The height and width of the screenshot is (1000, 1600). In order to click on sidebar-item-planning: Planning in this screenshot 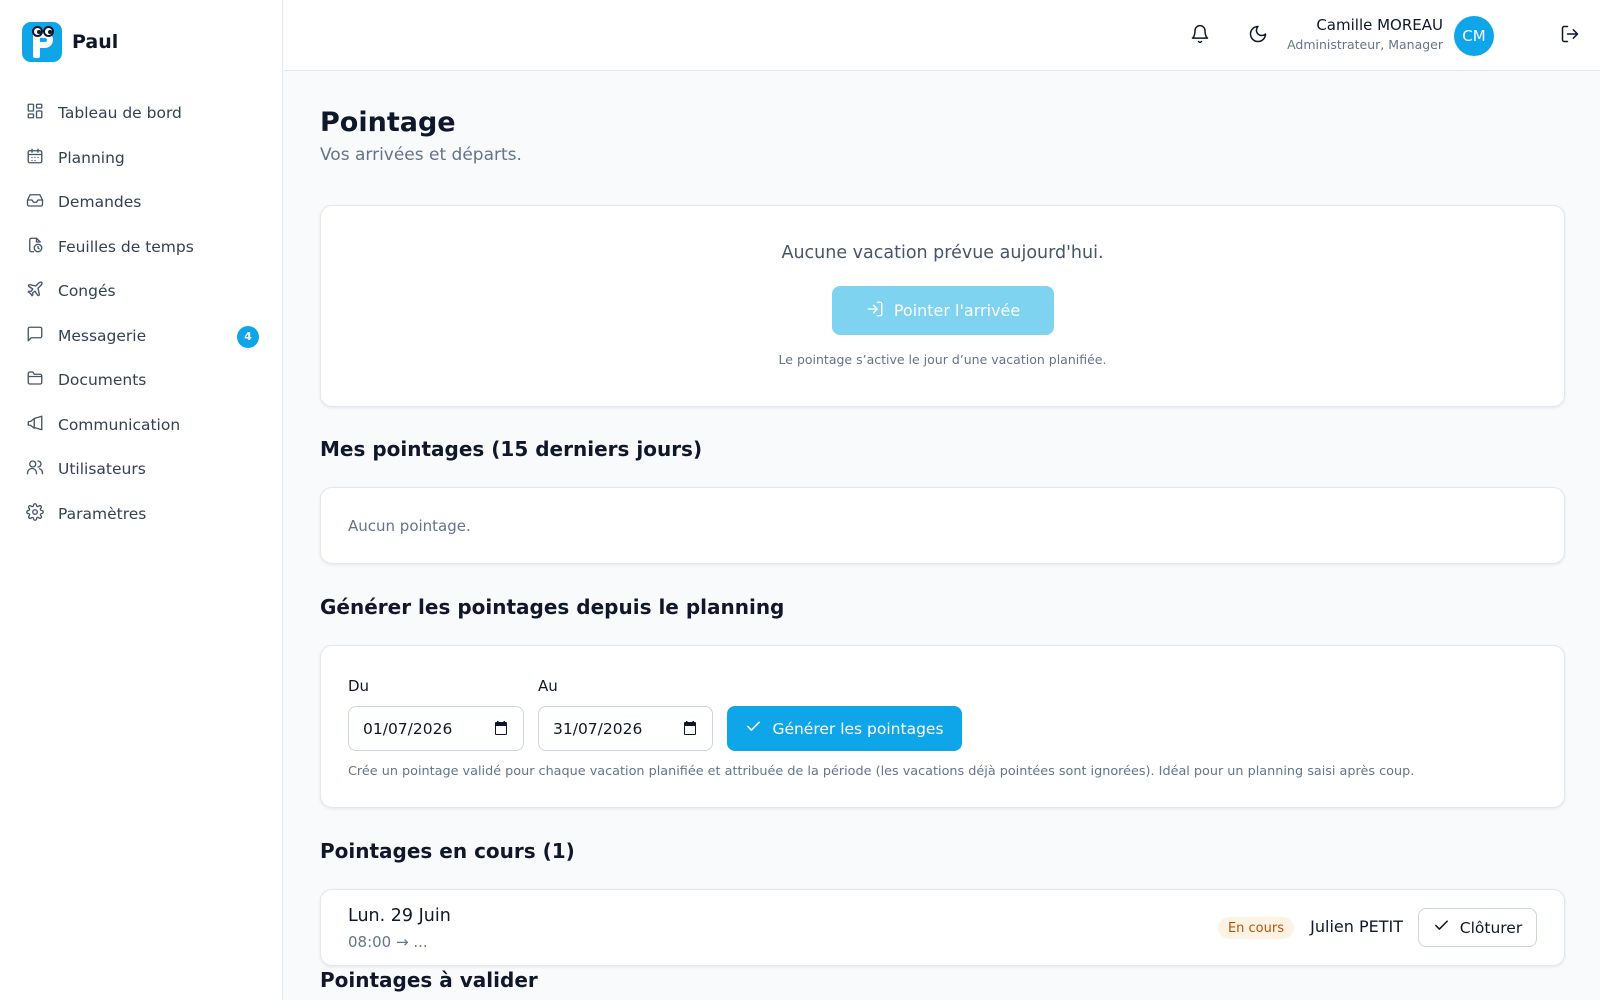, I will do `click(141, 158)`.